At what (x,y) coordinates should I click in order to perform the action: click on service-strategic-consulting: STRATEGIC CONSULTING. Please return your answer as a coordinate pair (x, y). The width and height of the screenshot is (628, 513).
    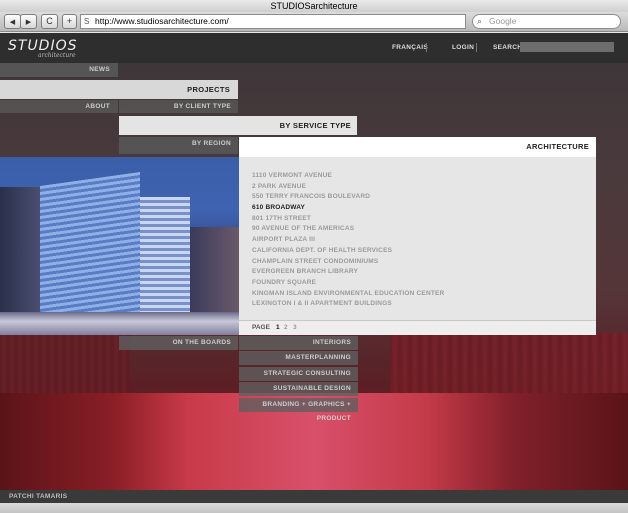
    Looking at the image, I should click on (298, 374).